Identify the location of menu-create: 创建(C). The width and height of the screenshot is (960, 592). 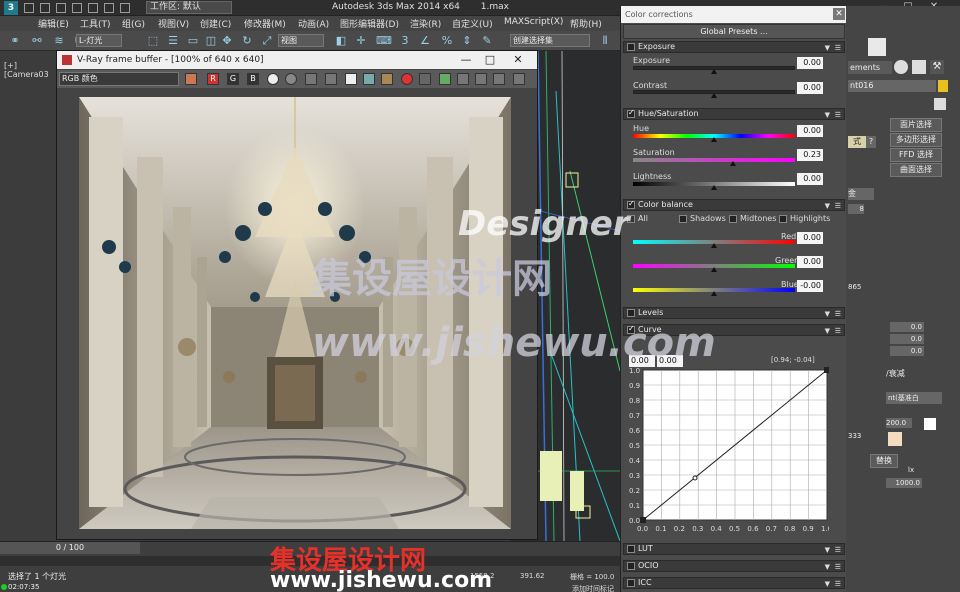
(215, 23).